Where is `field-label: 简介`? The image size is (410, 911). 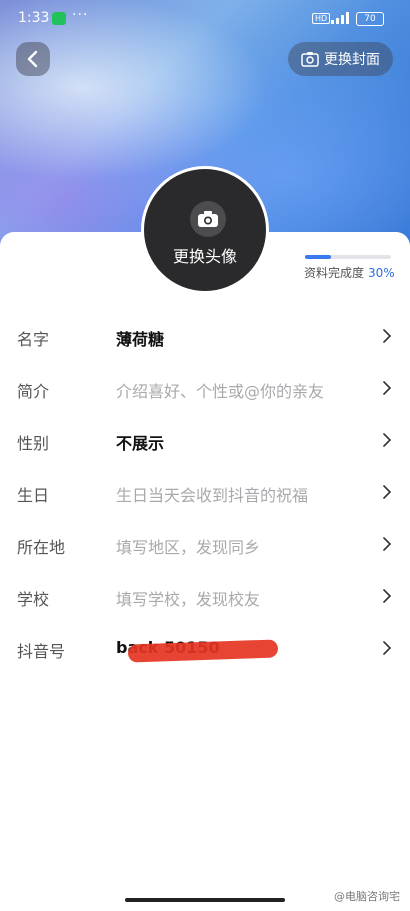
field-label: 简介 is located at coordinates (33, 391).